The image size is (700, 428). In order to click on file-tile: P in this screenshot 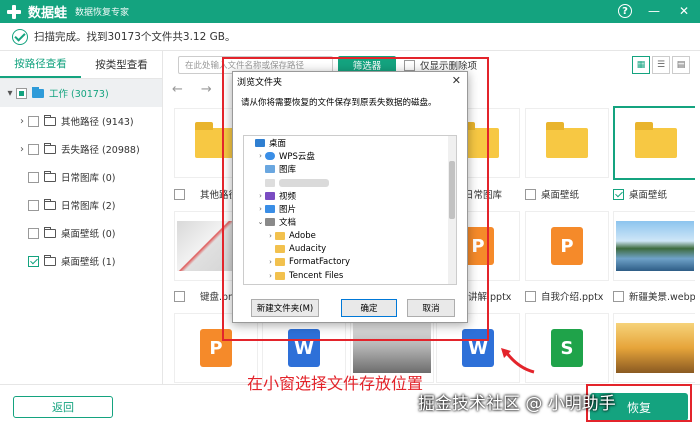, I will do `click(567, 246)`.